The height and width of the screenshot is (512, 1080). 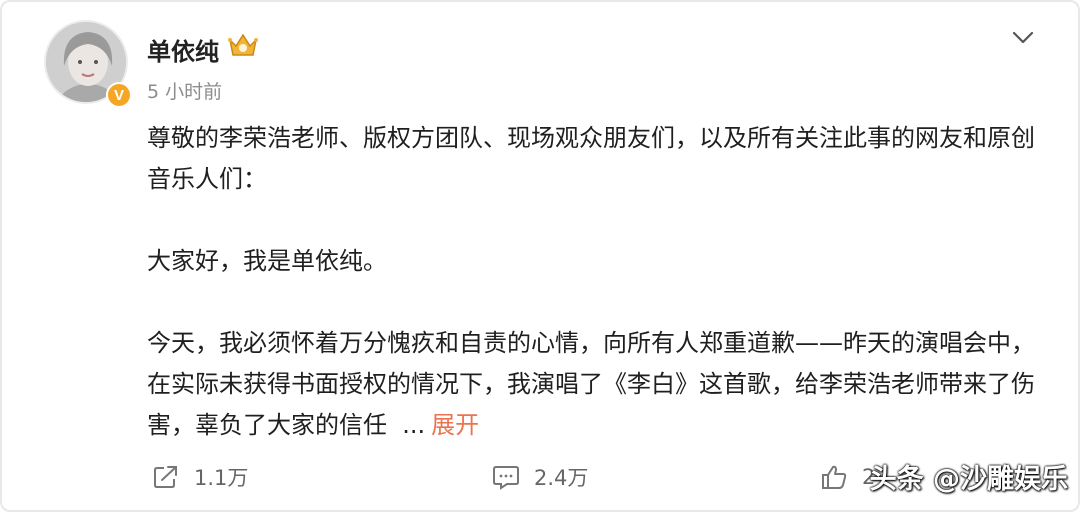 I want to click on expand-link: 展开, so click(x=455, y=425).